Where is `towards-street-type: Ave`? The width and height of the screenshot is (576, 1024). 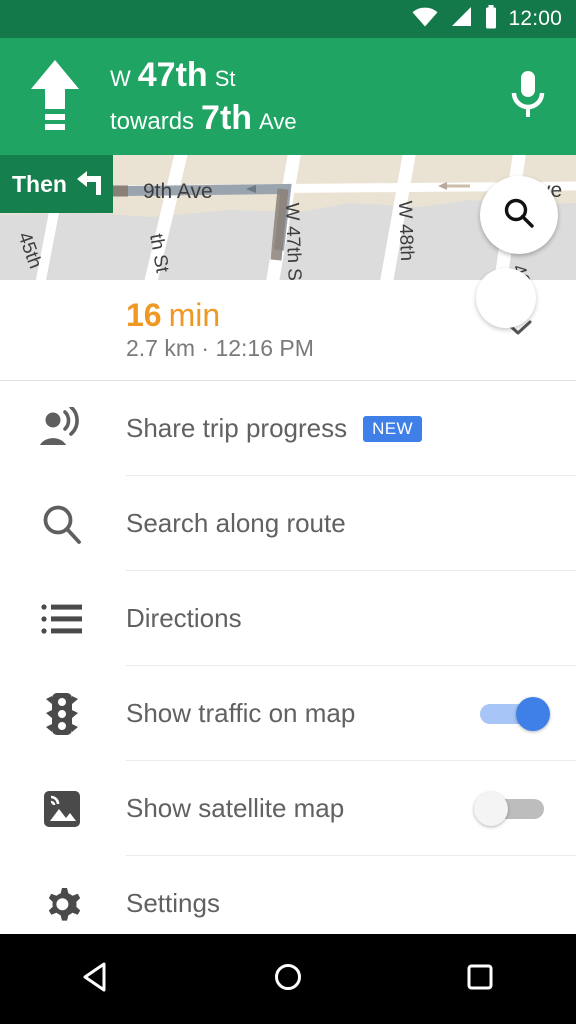
towards-street-type: Ave is located at coordinates (278, 121).